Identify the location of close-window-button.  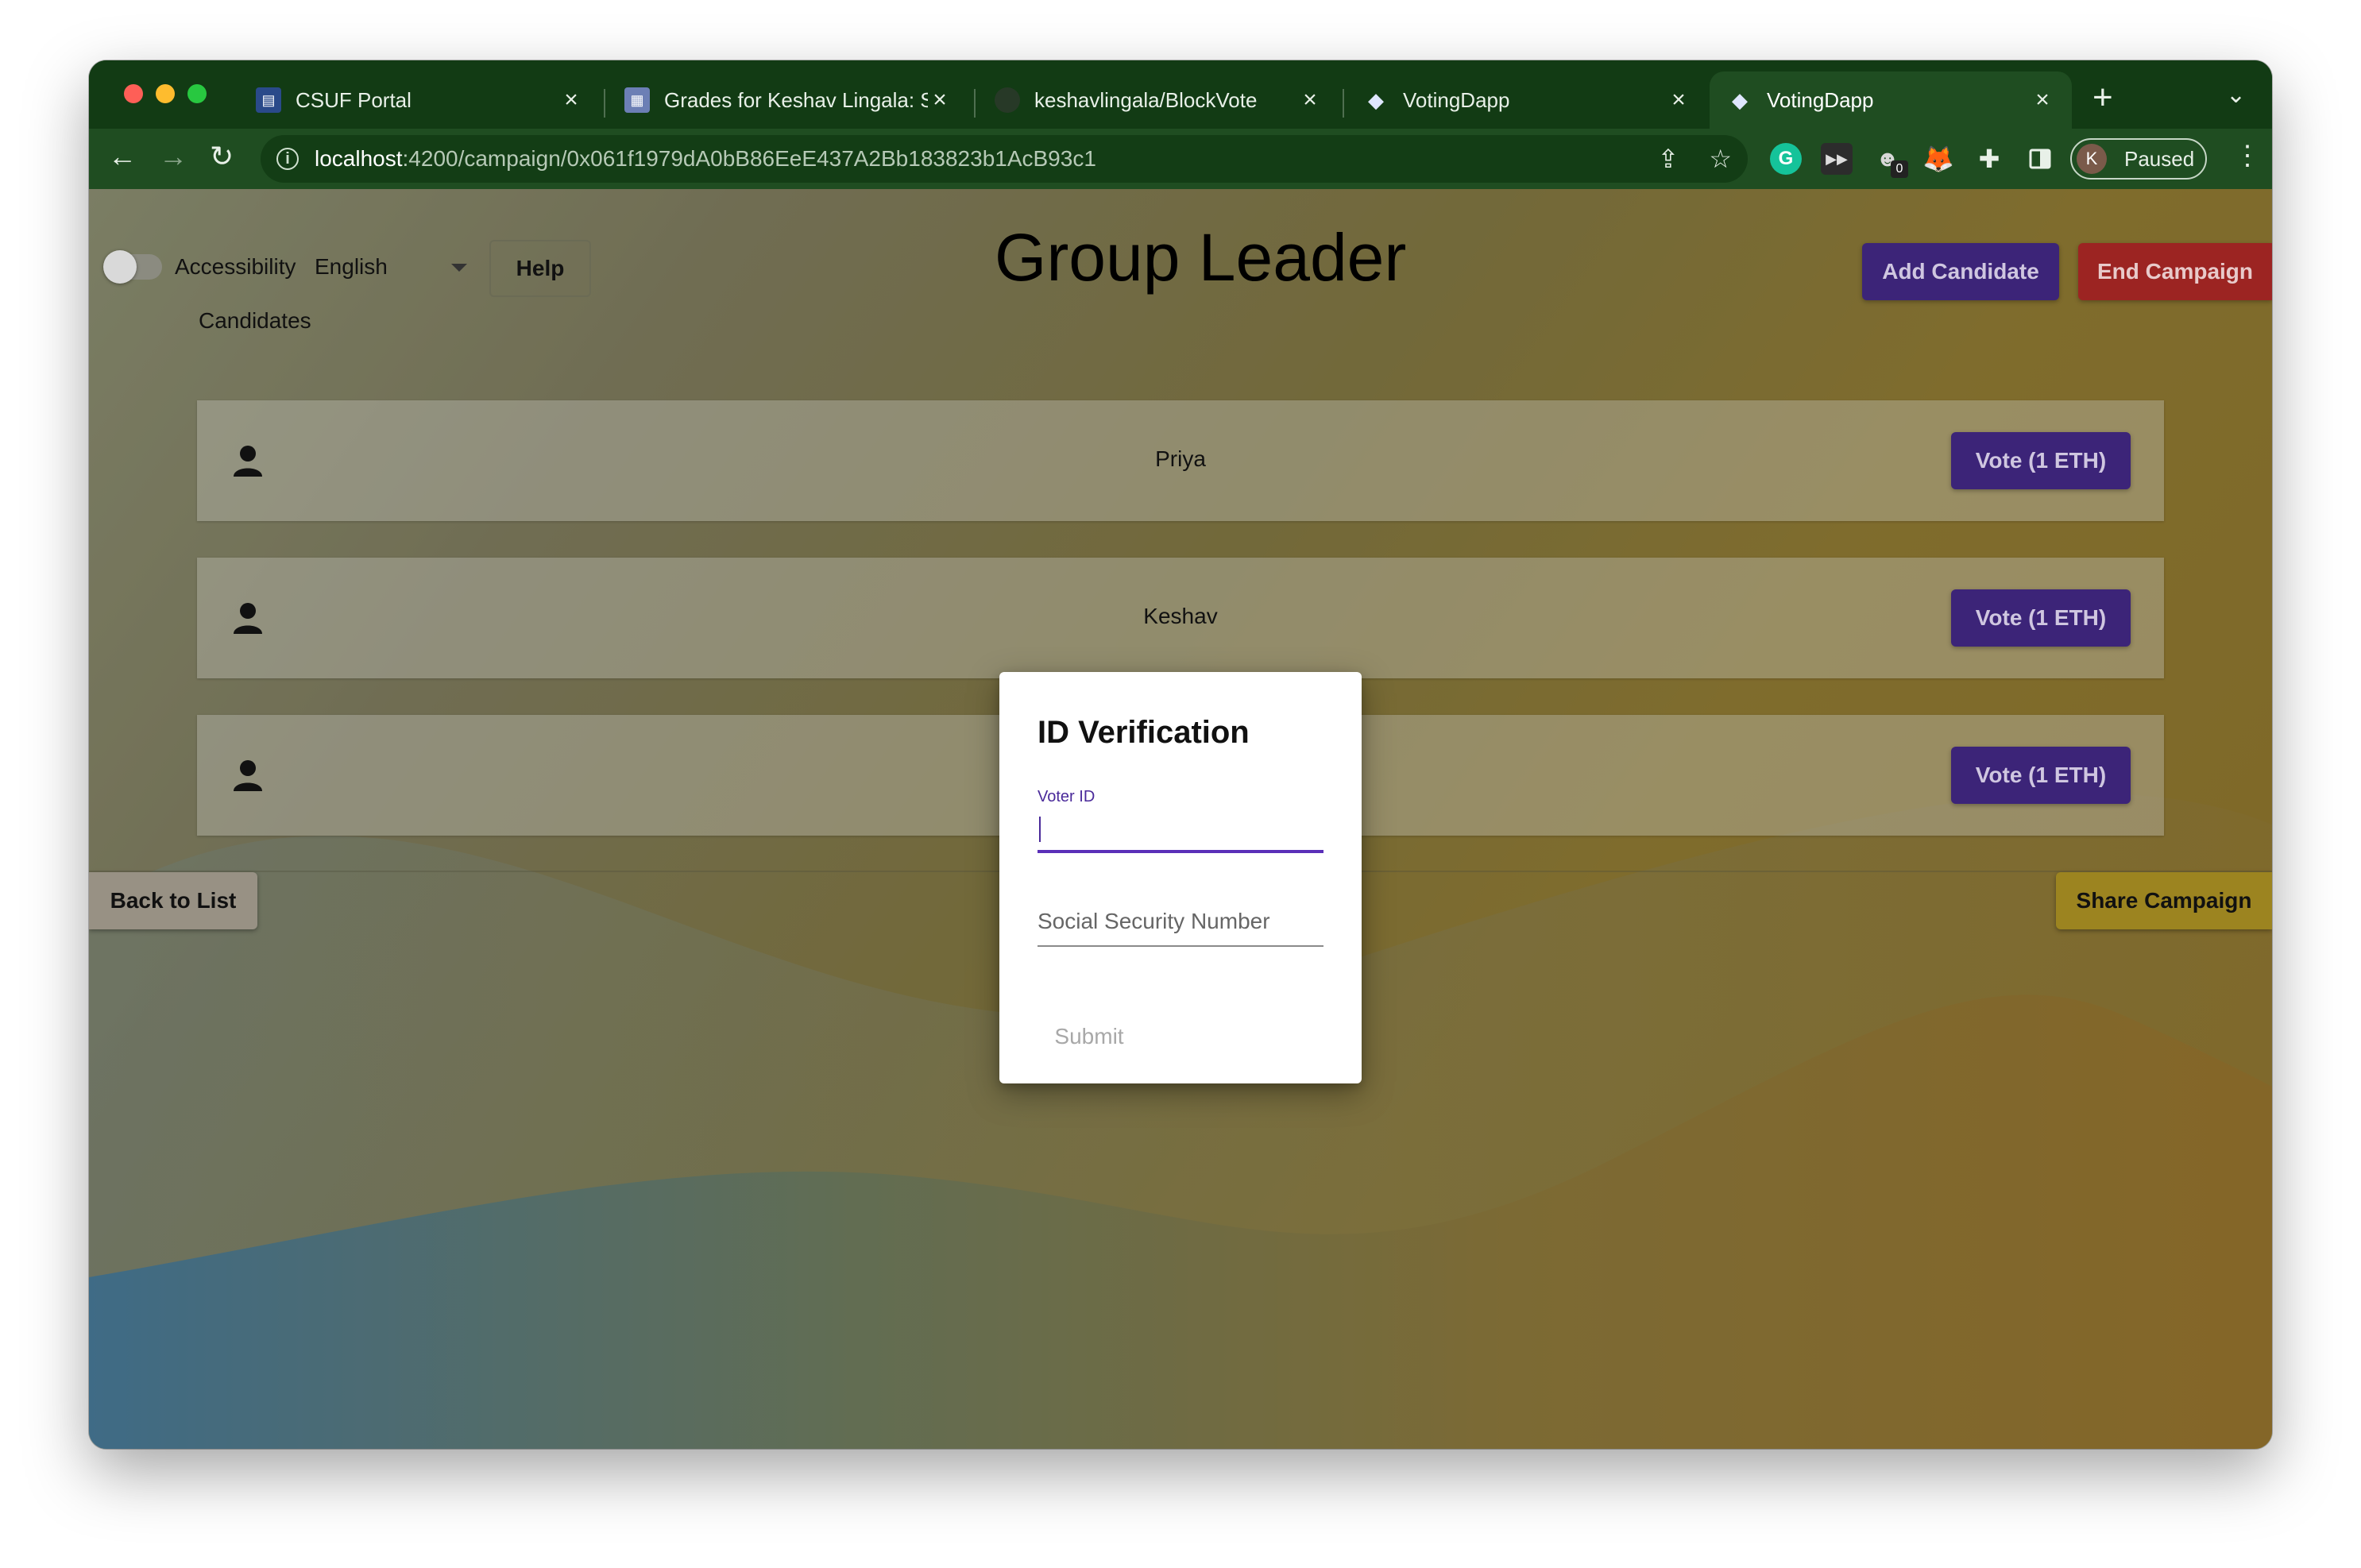
(134, 93).